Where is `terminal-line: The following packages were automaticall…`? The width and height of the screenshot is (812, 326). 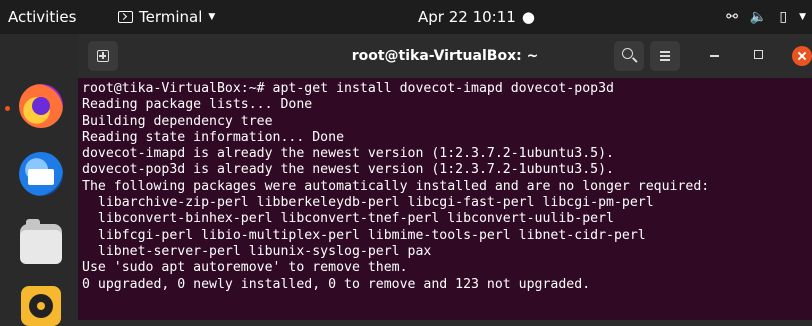 terminal-line: The following packages were automaticall… is located at coordinates (396, 186).